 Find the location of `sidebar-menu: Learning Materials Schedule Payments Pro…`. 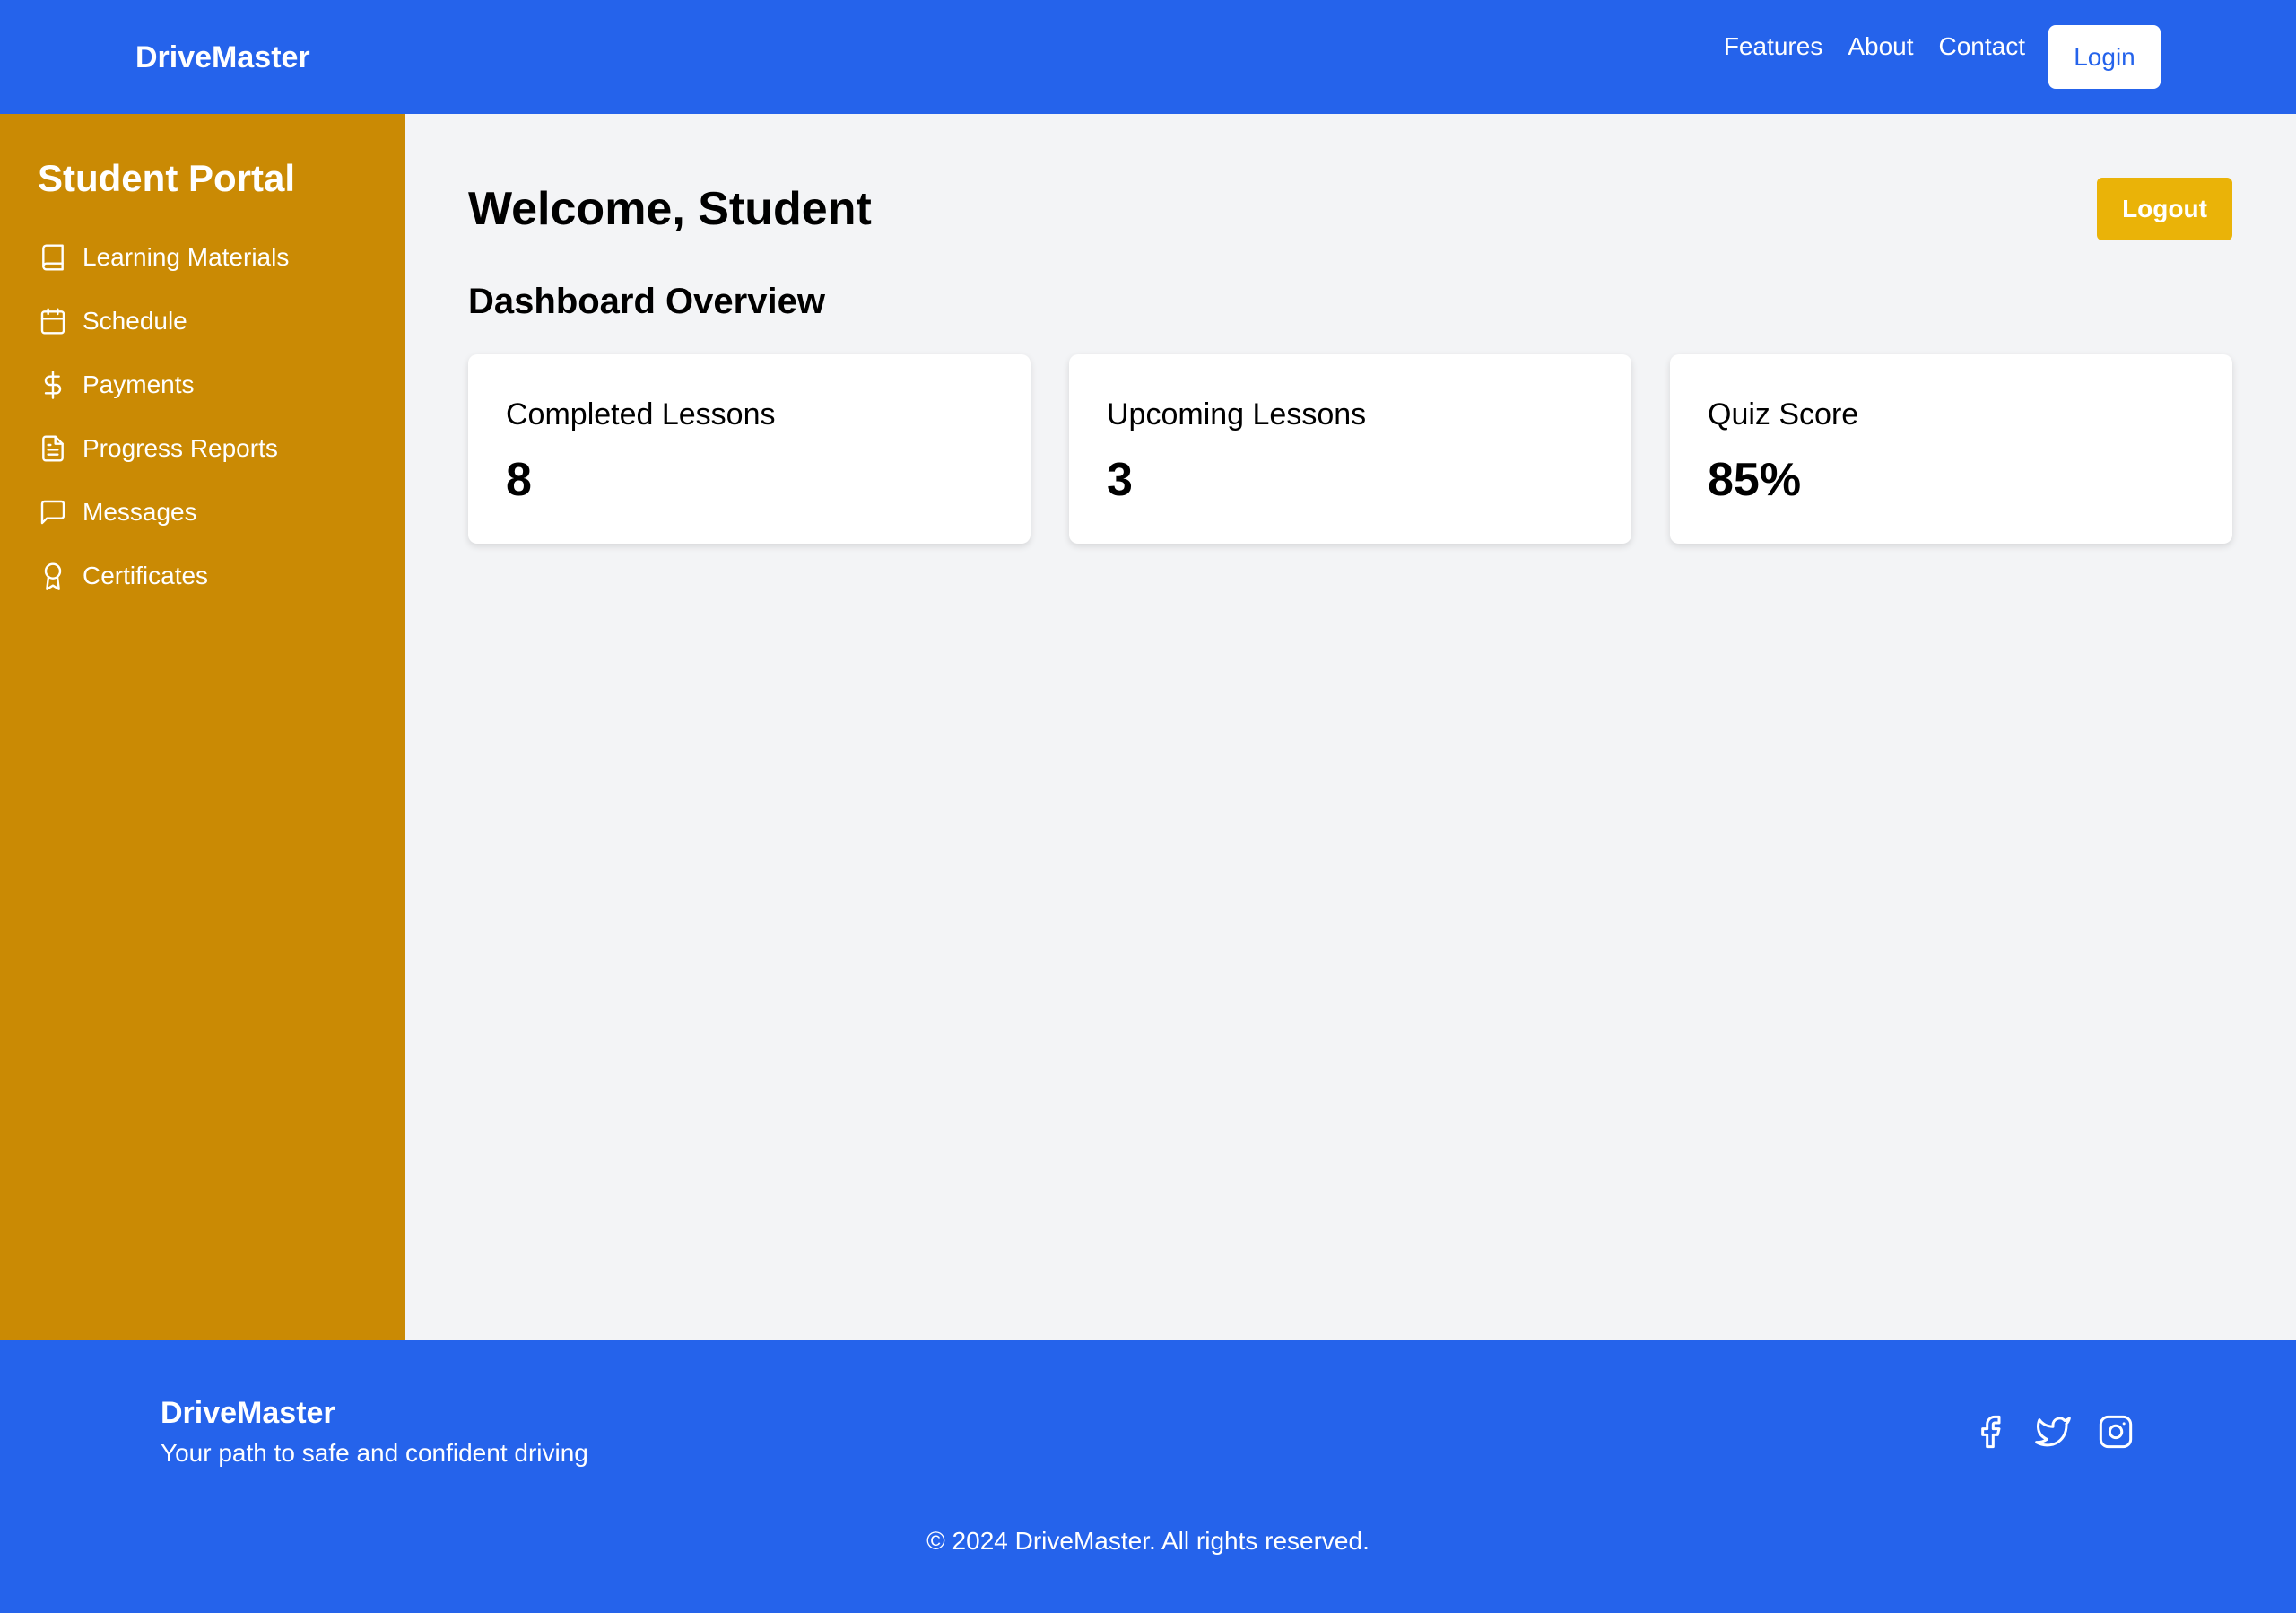

sidebar-menu: Learning Materials Schedule Payments Pro… is located at coordinates (163, 432).